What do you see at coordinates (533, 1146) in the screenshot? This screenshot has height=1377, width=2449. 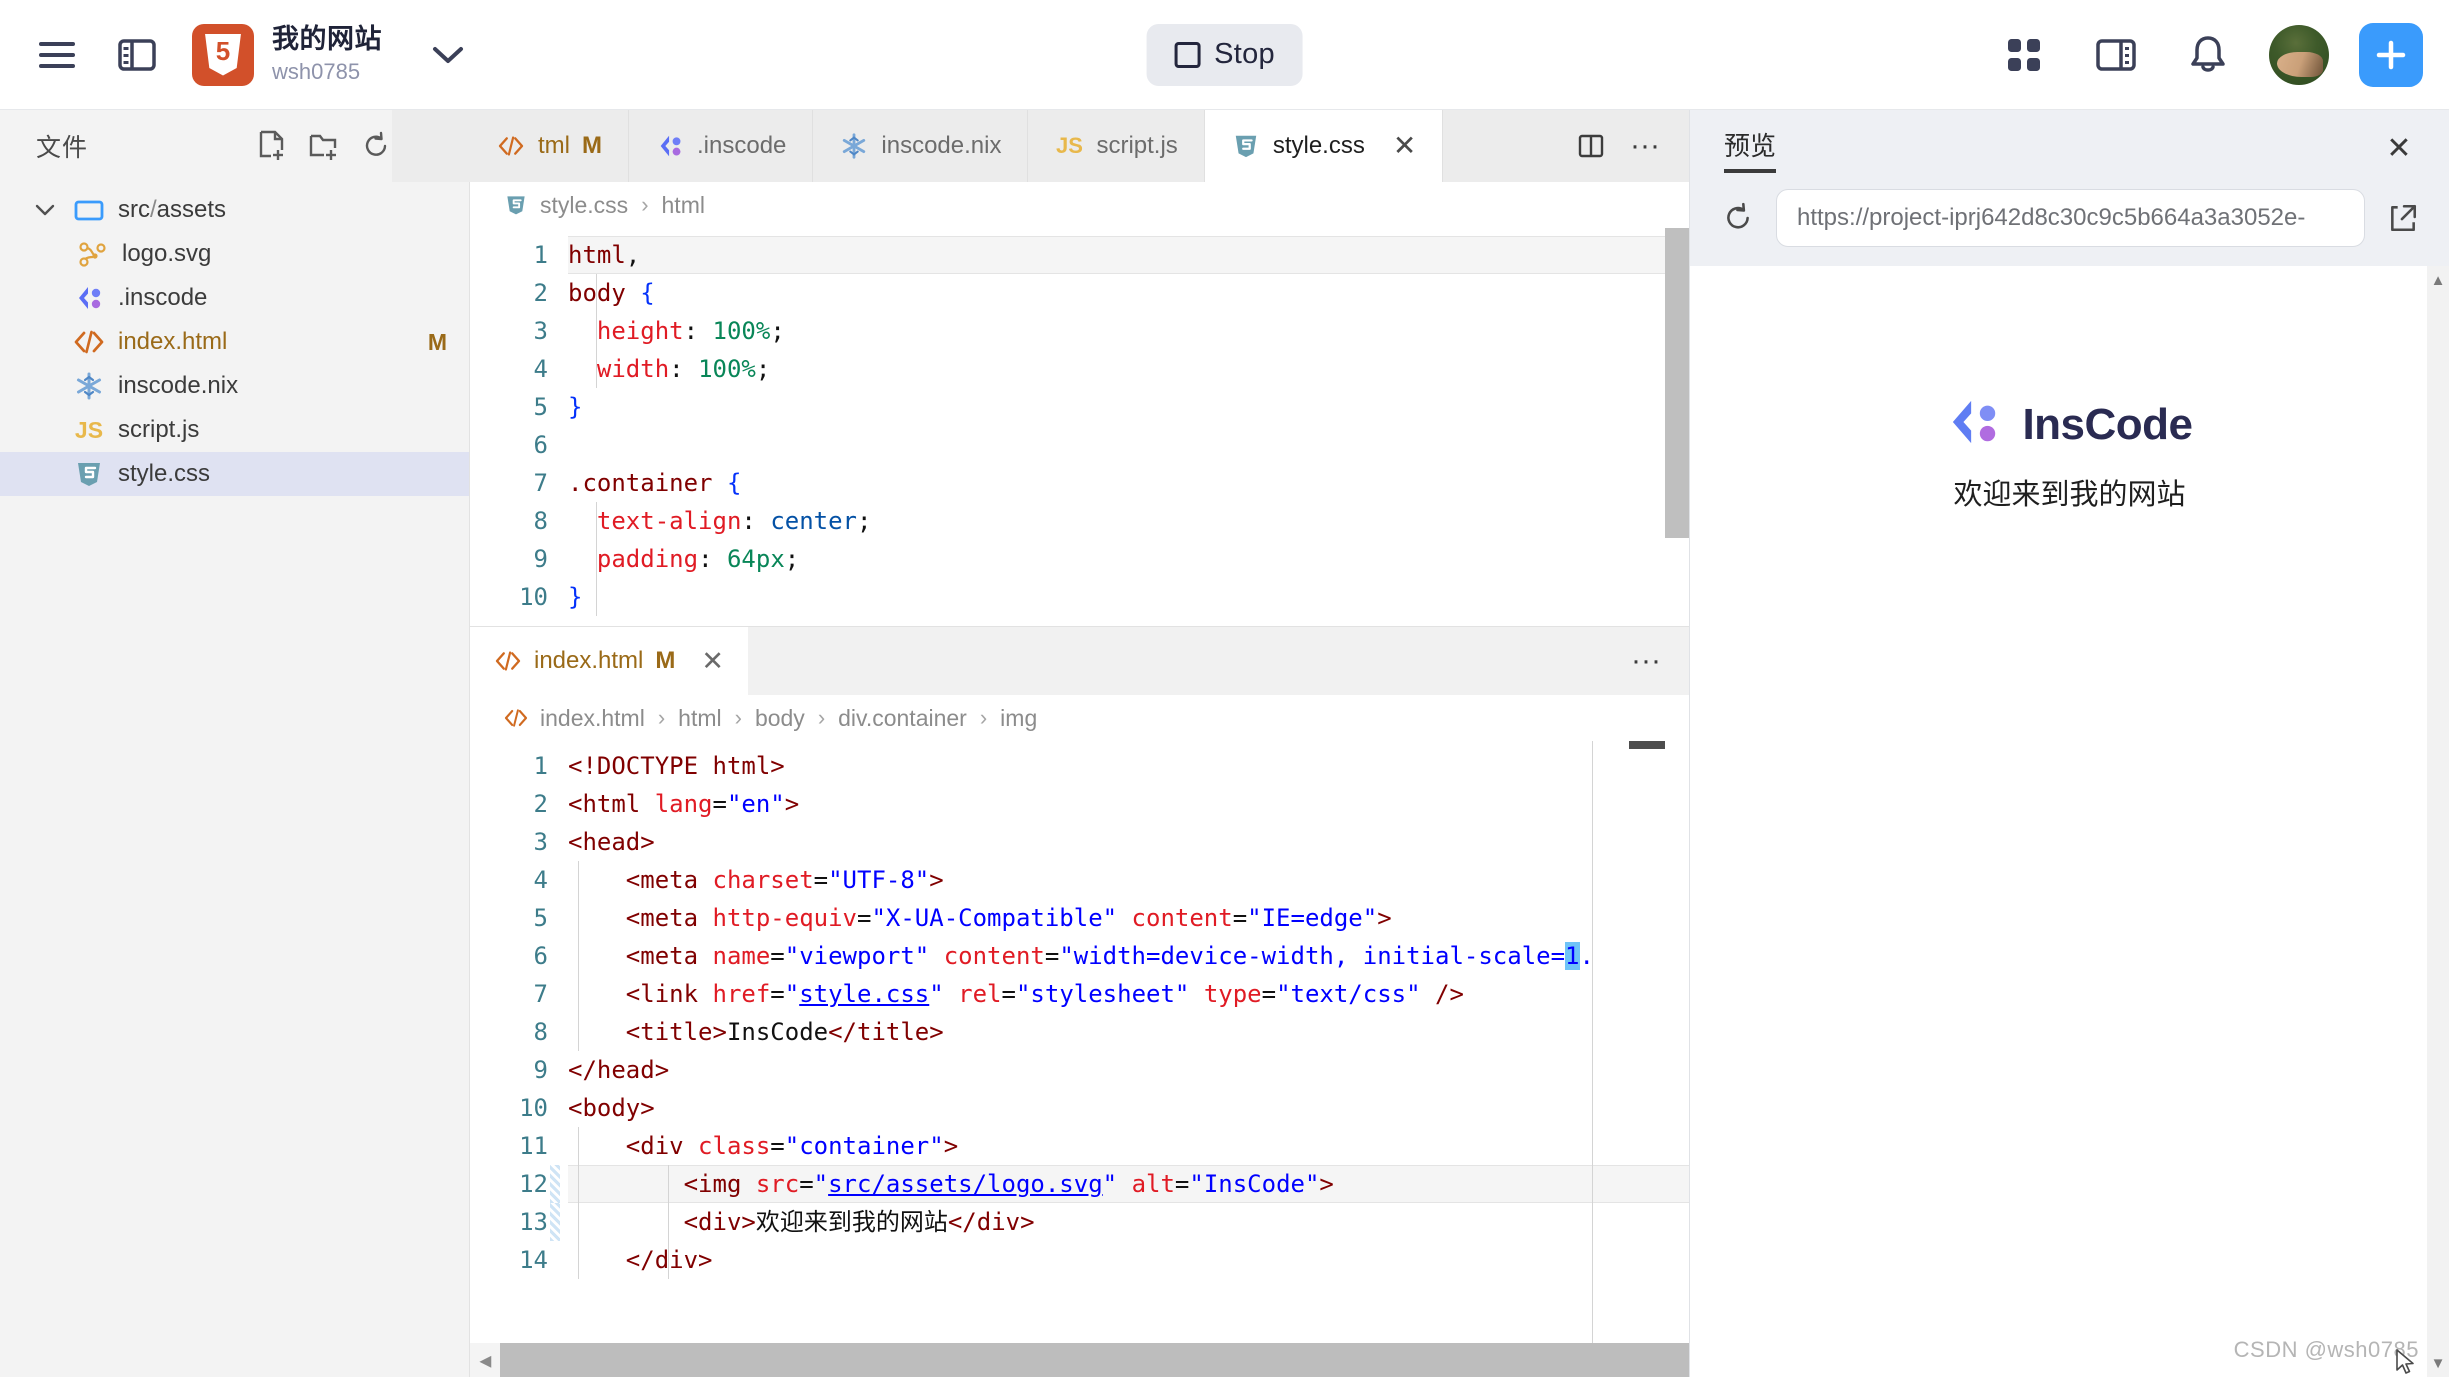 I see `line-number: 11` at bounding box center [533, 1146].